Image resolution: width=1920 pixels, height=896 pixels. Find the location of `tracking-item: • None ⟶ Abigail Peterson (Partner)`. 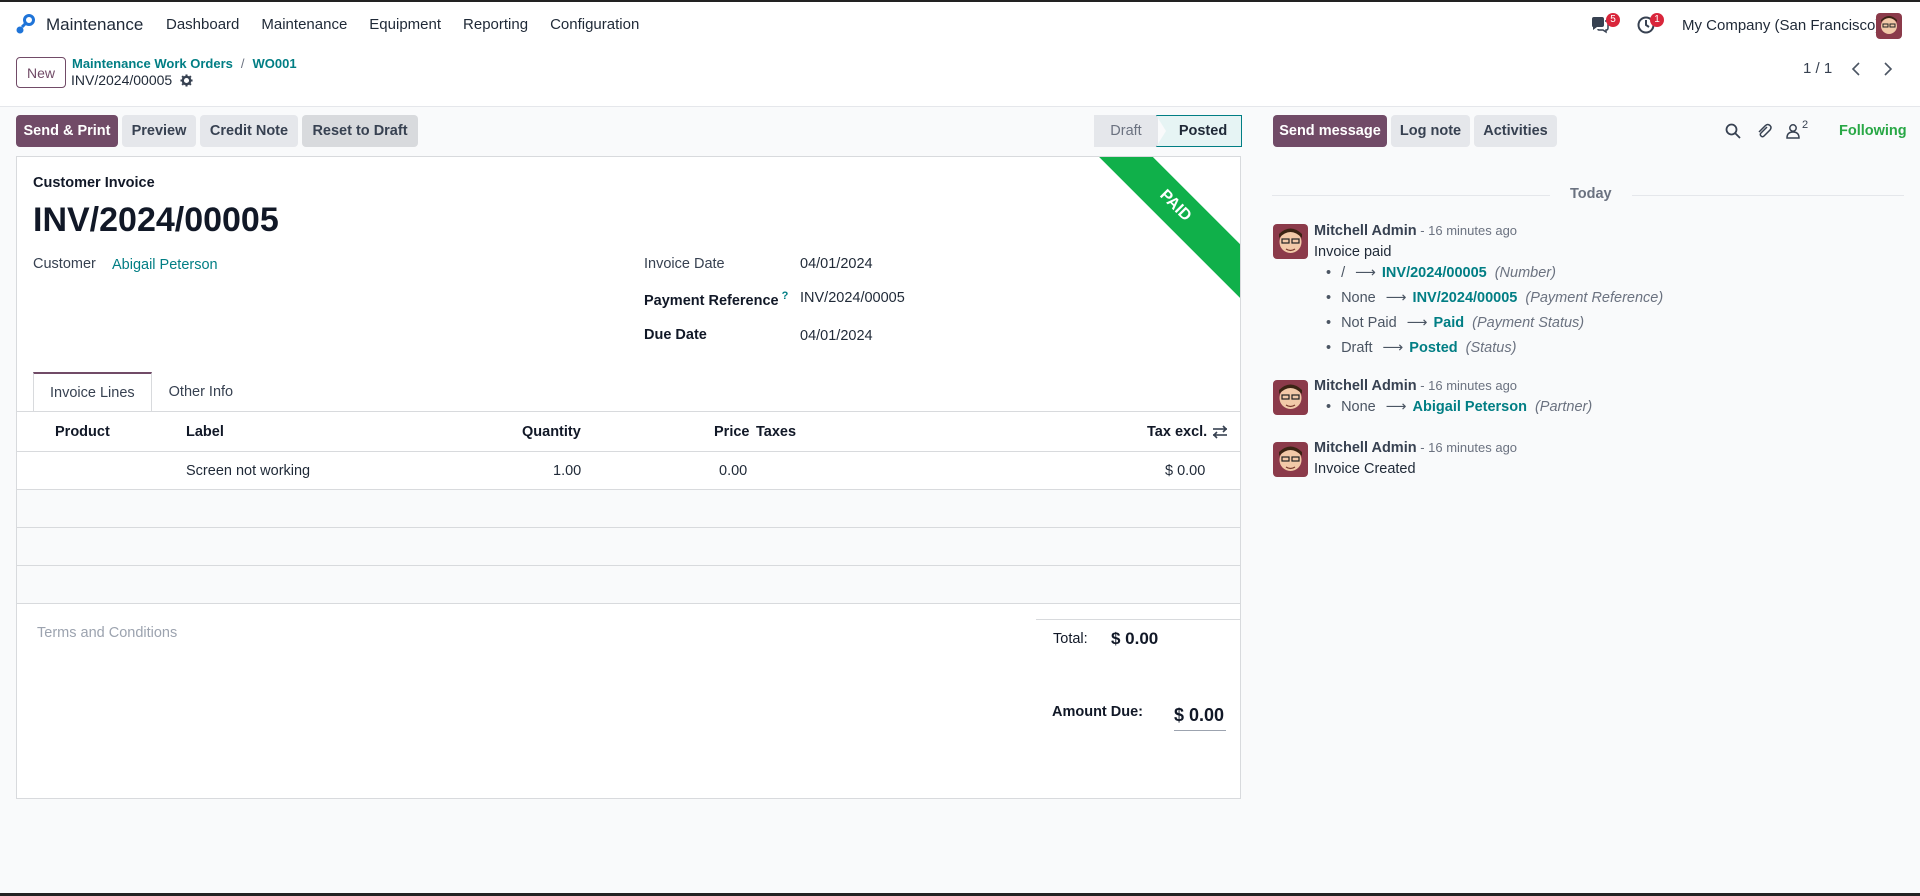

tracking-item: • None ⟶ Abigail Peterson (Partner) is located at coordinates (1459, 407).